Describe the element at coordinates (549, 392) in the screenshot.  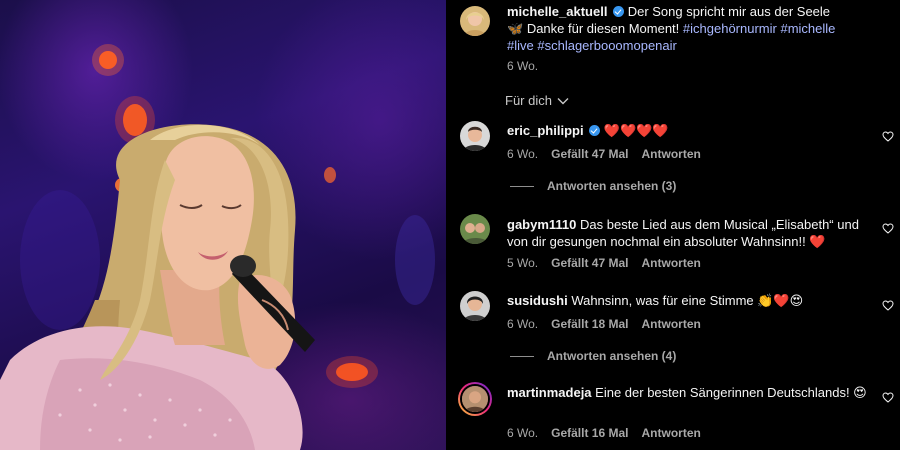
I see `comment-username: martinmadeja` at that location.